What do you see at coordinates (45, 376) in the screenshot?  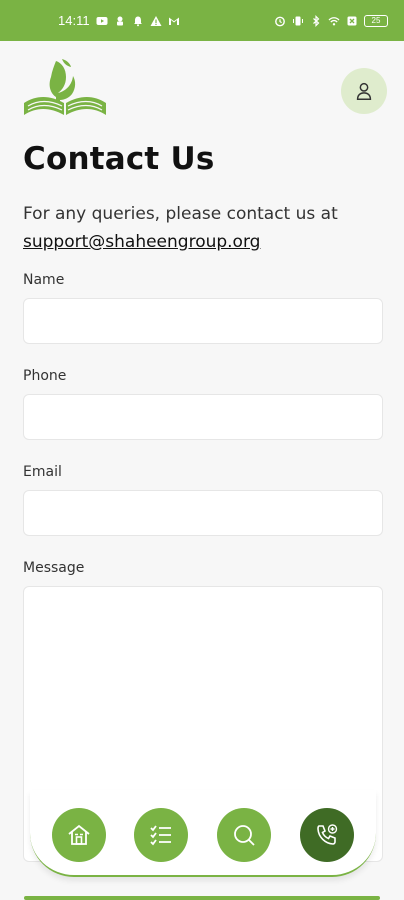 I see `phone-label: Phone` at bounding box center [45, 376].